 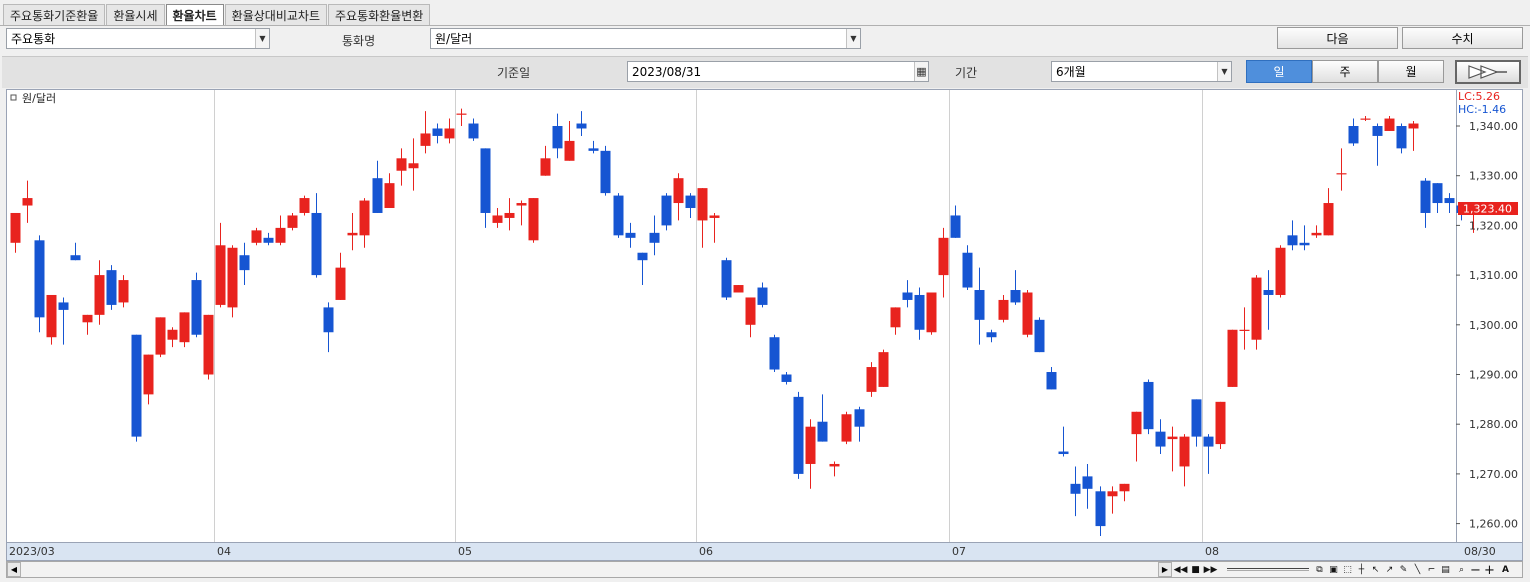 What do you see at coordinates (1411, 71) in the screenshot?
I see `period-unit-month: 월` at bounding box center [1411, 71].